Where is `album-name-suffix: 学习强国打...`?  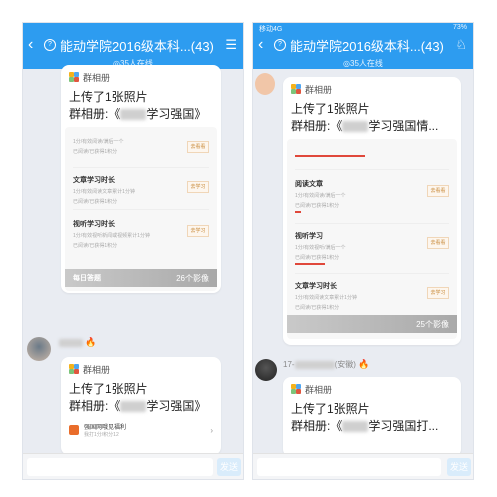 album-name-suffix: 学习强国打... is located at coordinates (403, 426).